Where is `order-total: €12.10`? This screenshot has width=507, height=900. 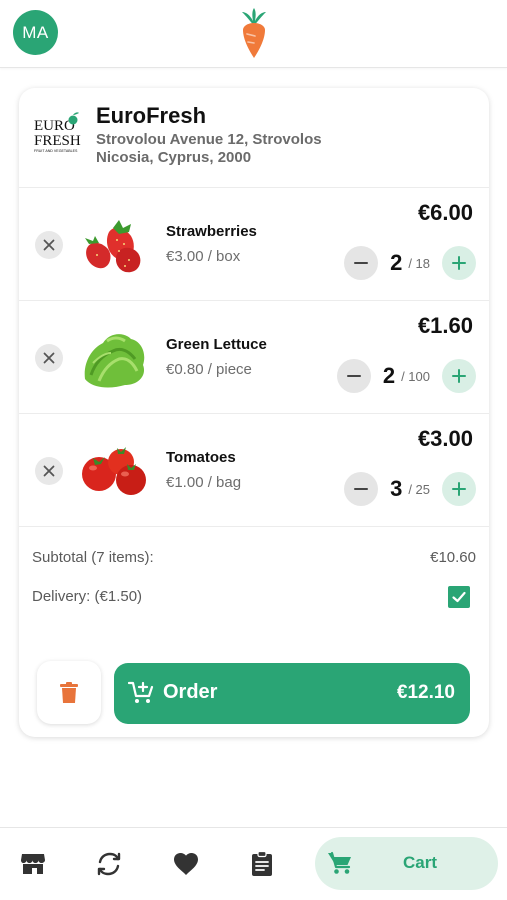 order-total: €12.10 is located at coordinates (425, 692).